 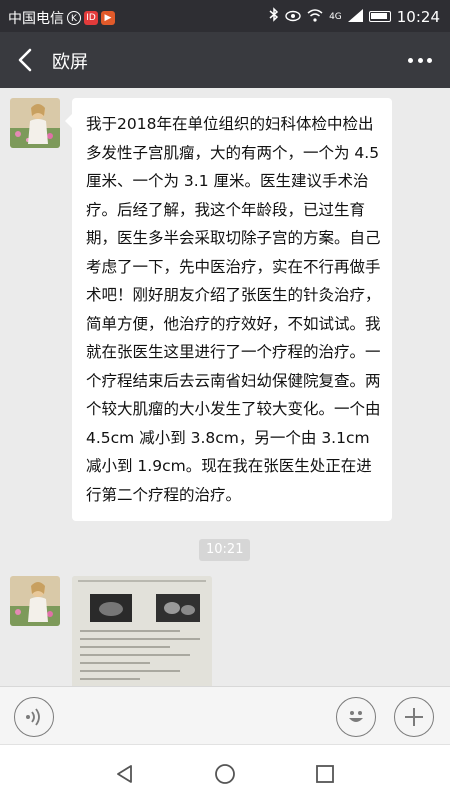 I want to click on voice-icon, so click(x=33, y=717).